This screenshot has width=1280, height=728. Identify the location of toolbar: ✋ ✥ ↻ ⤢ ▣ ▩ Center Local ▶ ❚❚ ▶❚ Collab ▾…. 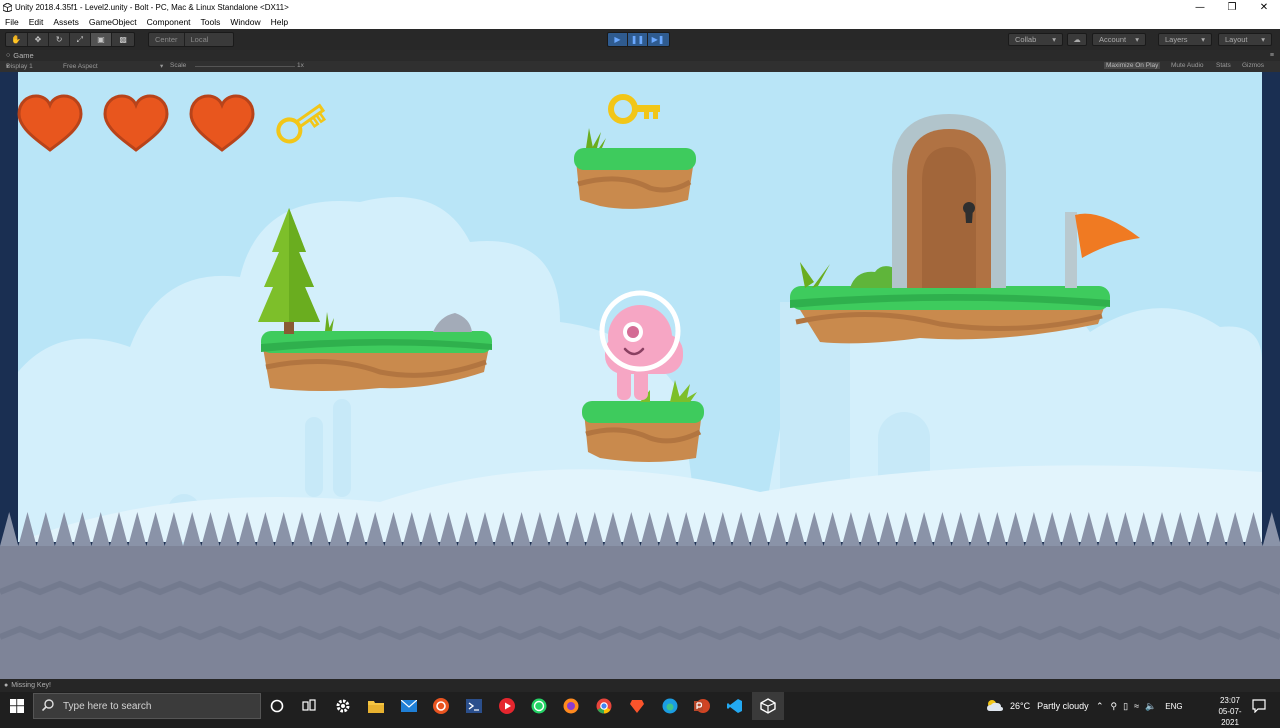
(640, 39).